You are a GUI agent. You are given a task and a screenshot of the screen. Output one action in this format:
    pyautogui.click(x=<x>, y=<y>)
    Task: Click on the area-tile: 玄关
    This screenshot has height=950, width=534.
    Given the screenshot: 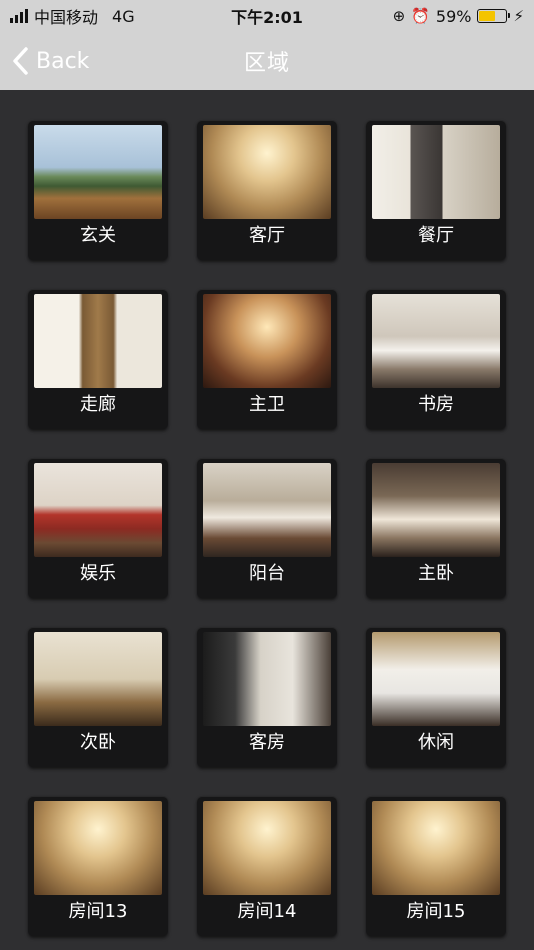 What is the action you would take?
    pyautogui.click(x=98, y=190)
    